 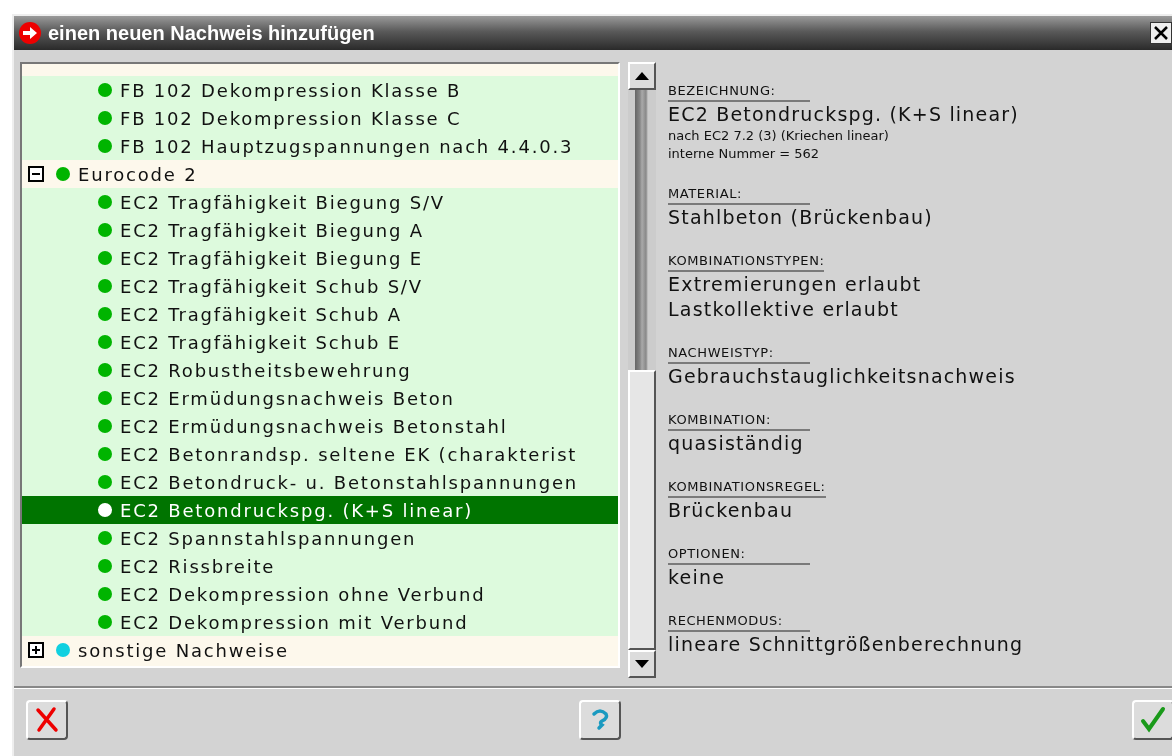 What do you see at coordinates (320, 510) in the screenshot?
I see `tree-item: EC2 Betondruckspg. (K+S linear)` at bounding box center [320, 510].